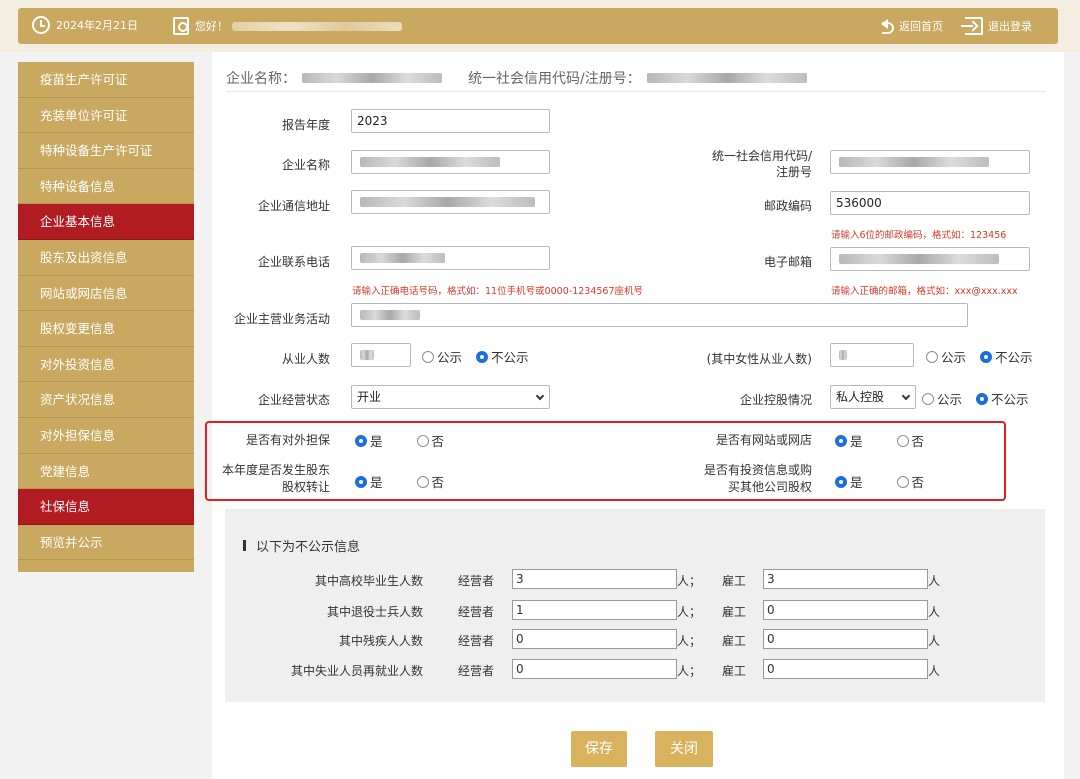 Image resolution: width=1080 pixels, height=779 pixels. What do you see at coordinates (369, 397) in the screenshot?
I see `status-selected-value: 开业` at bounding box center [369, 397].